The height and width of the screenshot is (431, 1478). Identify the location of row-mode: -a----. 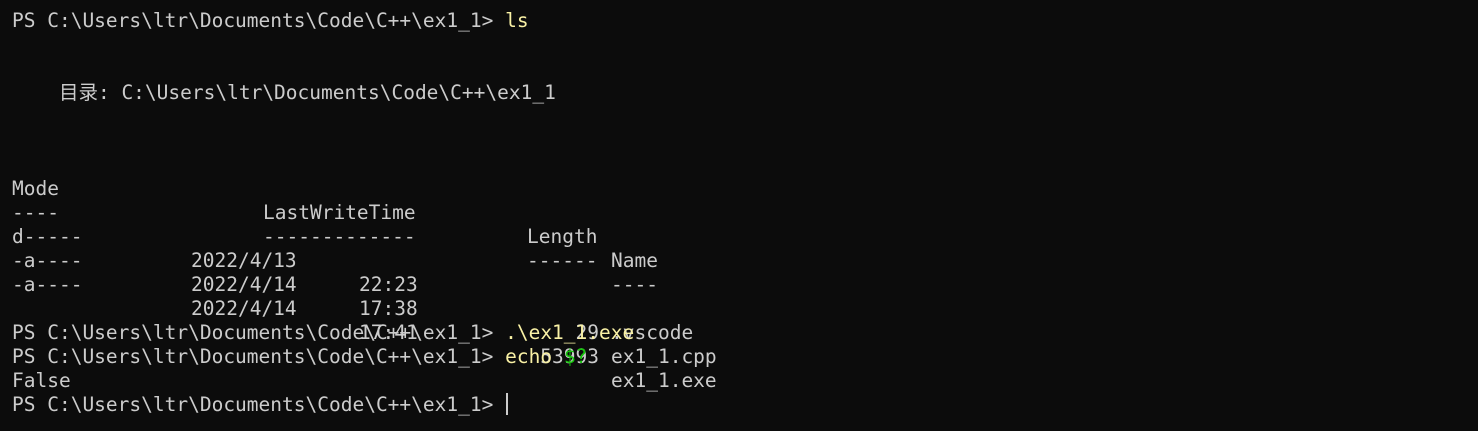
(47, 284).